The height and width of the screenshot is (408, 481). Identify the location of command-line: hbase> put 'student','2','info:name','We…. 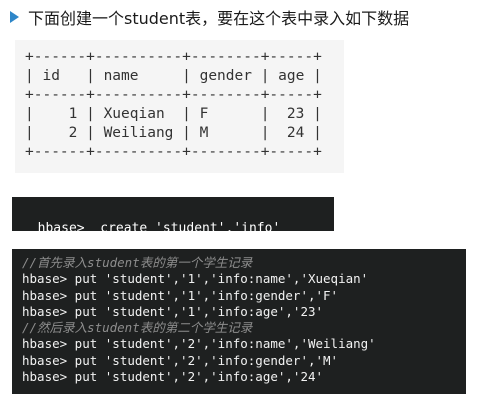
(199, 344).